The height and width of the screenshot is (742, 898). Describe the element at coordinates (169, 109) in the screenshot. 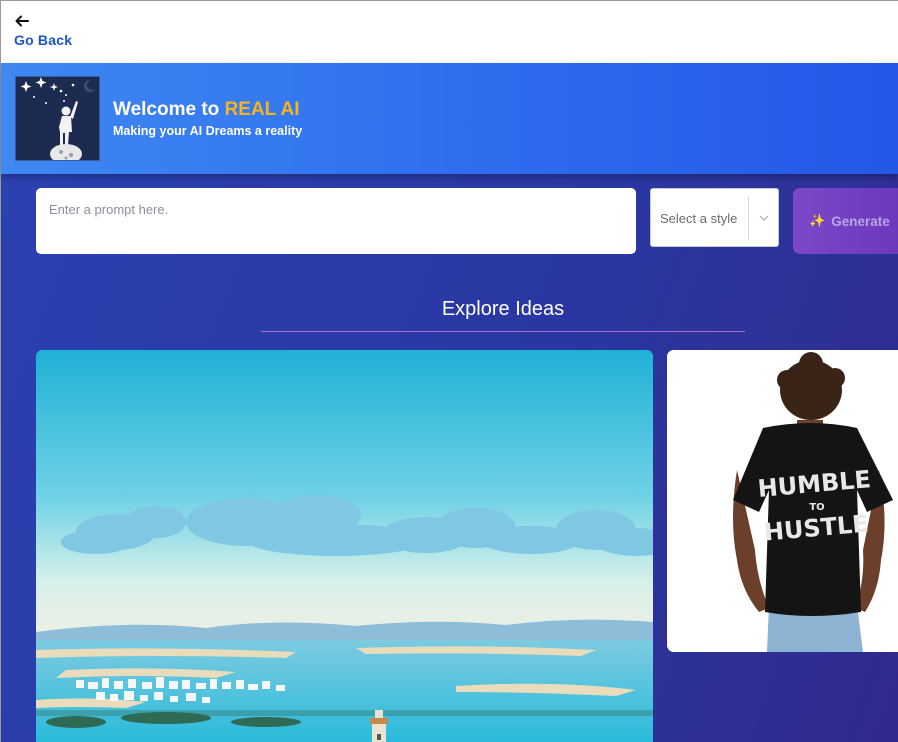

I see `title-prefix: Welcome to` at that location.